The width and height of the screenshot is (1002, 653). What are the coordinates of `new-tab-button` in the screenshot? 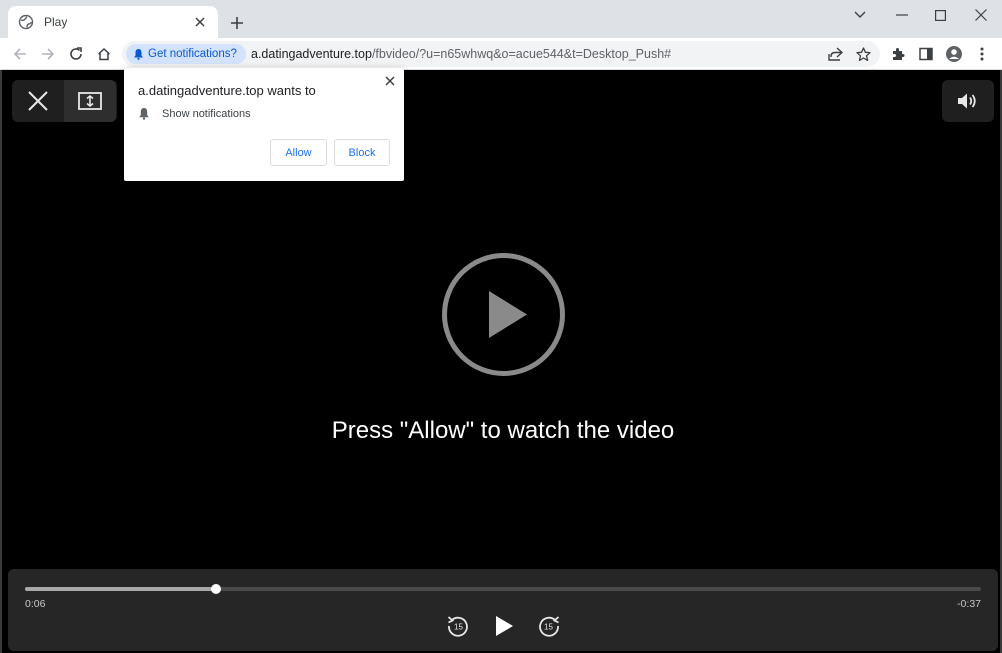 It's located at (237, 23).